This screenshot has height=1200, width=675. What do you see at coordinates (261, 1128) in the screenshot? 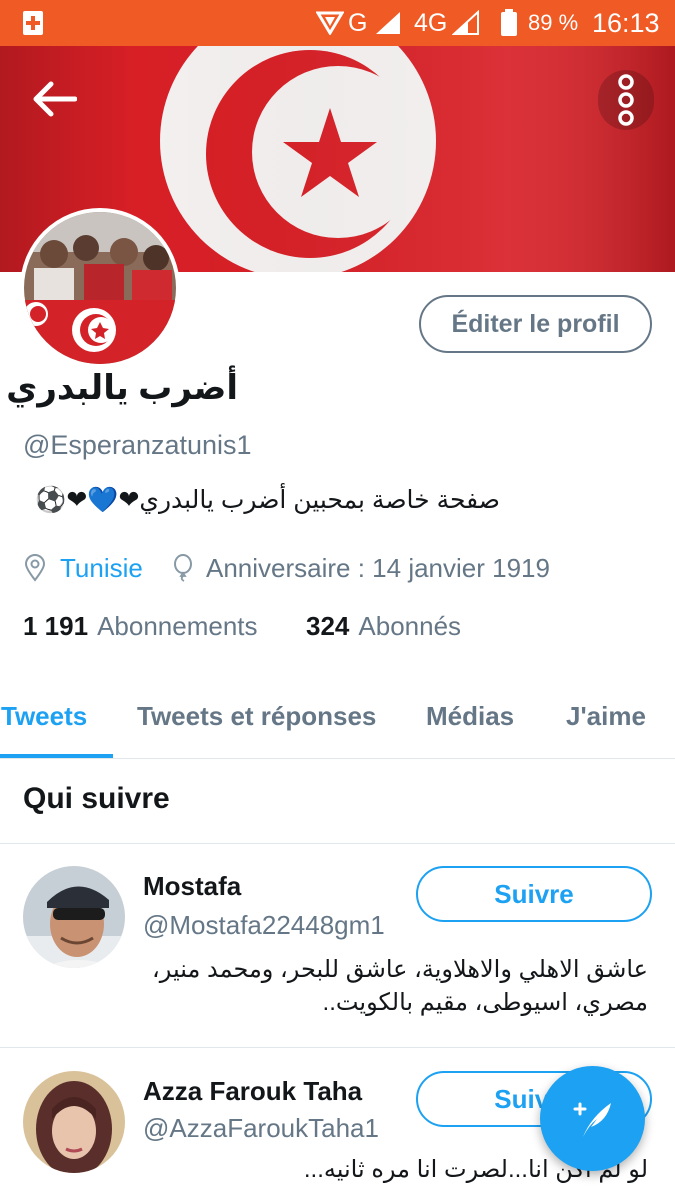
I see `user-handle: @AzzaFaroukTaha1` at bounding box center [261, 1128].